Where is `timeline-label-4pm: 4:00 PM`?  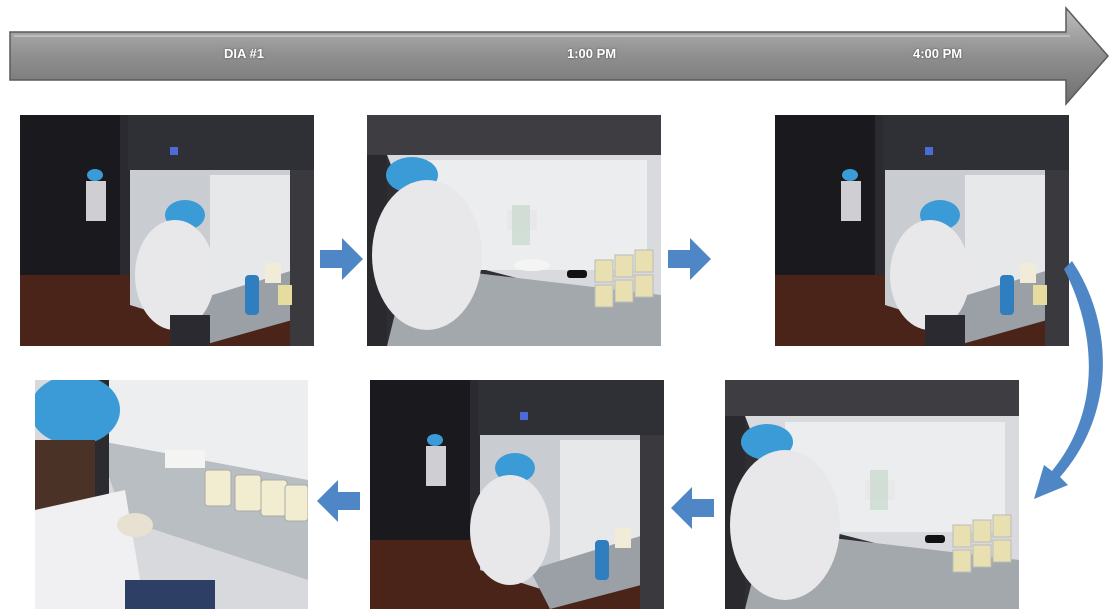 timeline-label-4pm: 4:00 PM is located at coordinates (938, 53).